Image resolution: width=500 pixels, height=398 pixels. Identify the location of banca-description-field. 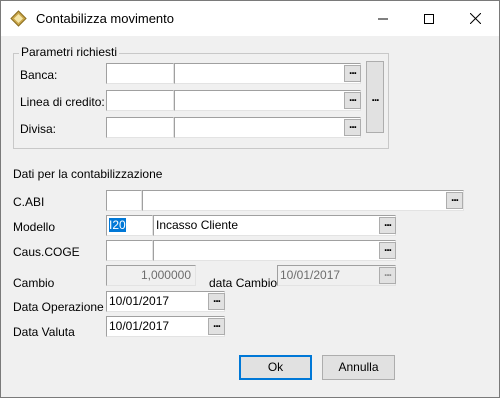
(267, 73).